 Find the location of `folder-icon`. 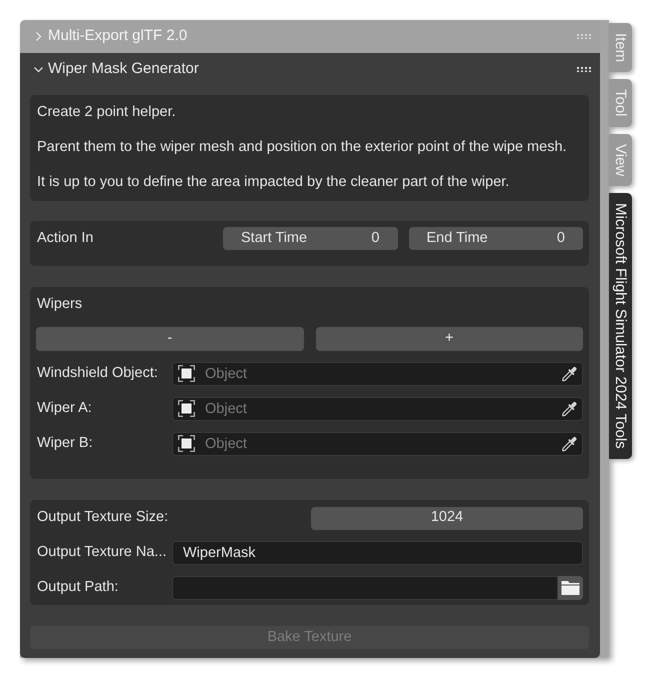

folder-icon is located at coordinates (570, 588).